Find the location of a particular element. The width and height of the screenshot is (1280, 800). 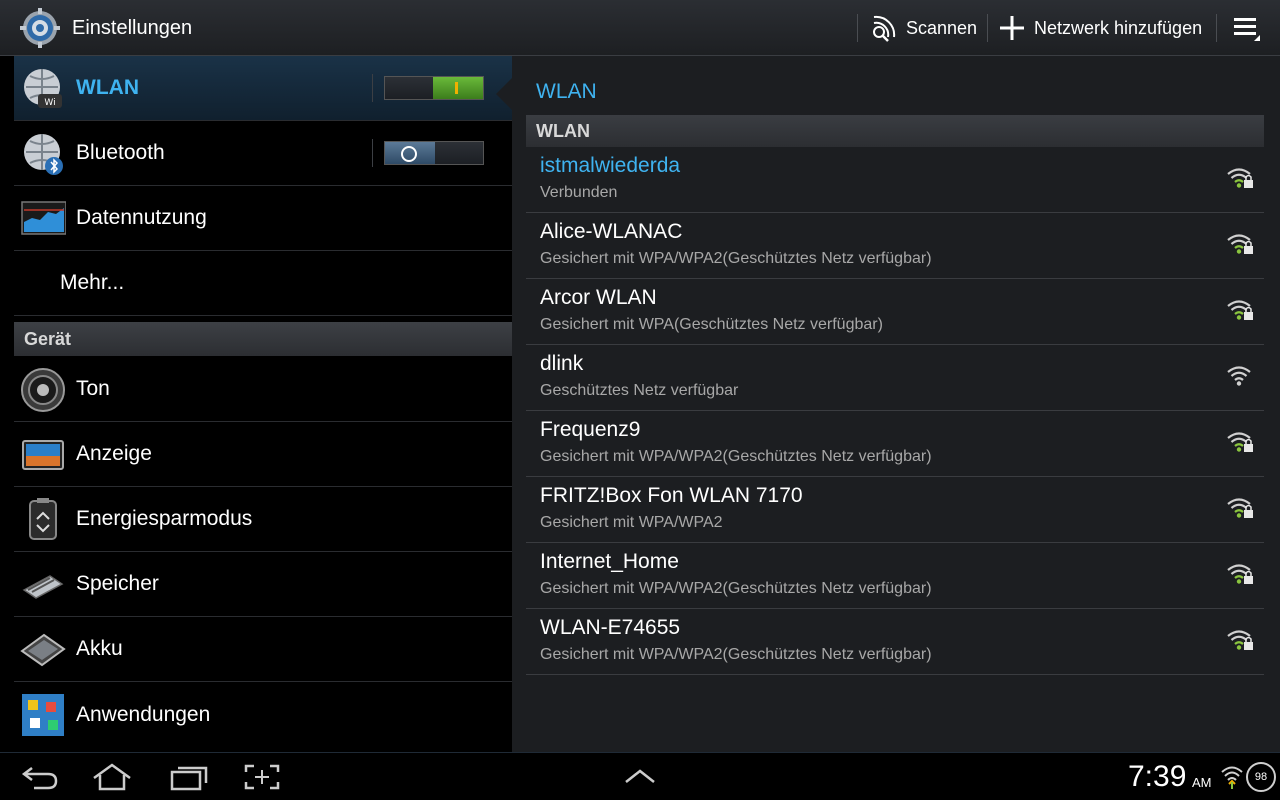

section-header-device: Gerät is located at coordinates (263, 339).